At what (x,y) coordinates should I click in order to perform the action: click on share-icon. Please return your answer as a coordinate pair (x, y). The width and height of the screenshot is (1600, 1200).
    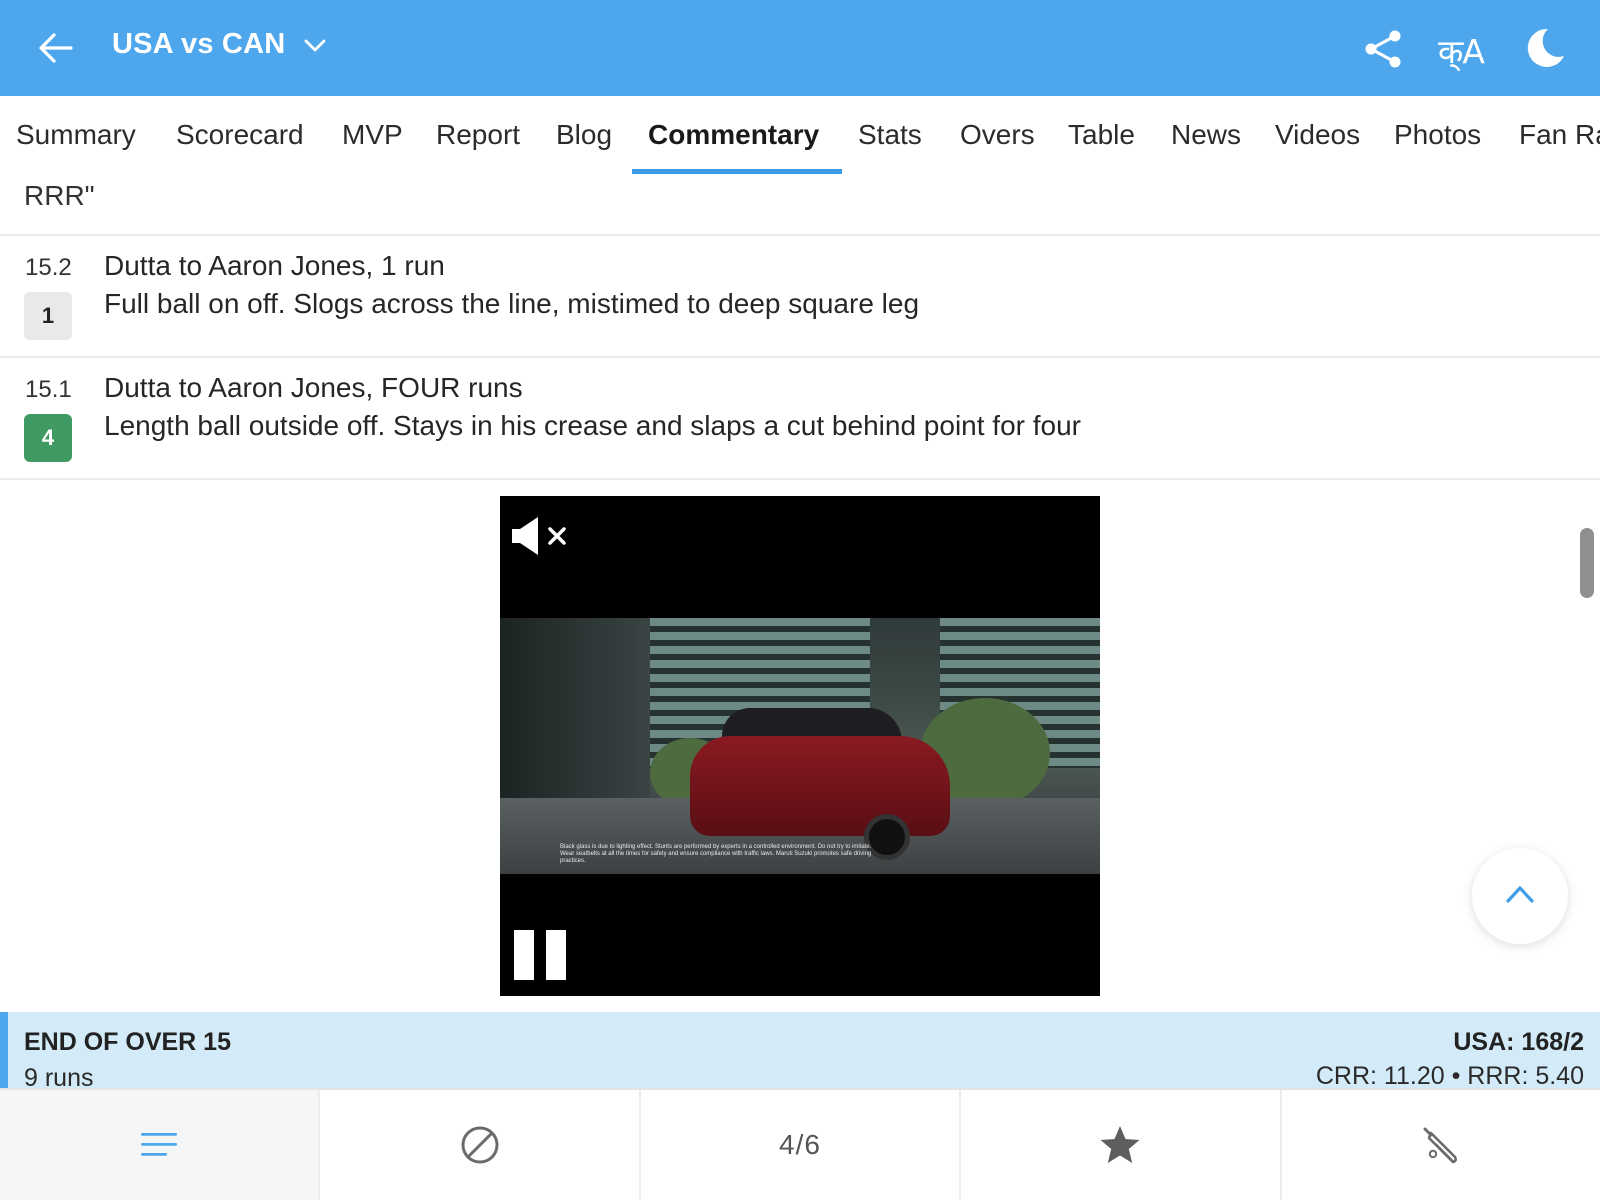
    Looking at the image, I should click on (1383, 49).